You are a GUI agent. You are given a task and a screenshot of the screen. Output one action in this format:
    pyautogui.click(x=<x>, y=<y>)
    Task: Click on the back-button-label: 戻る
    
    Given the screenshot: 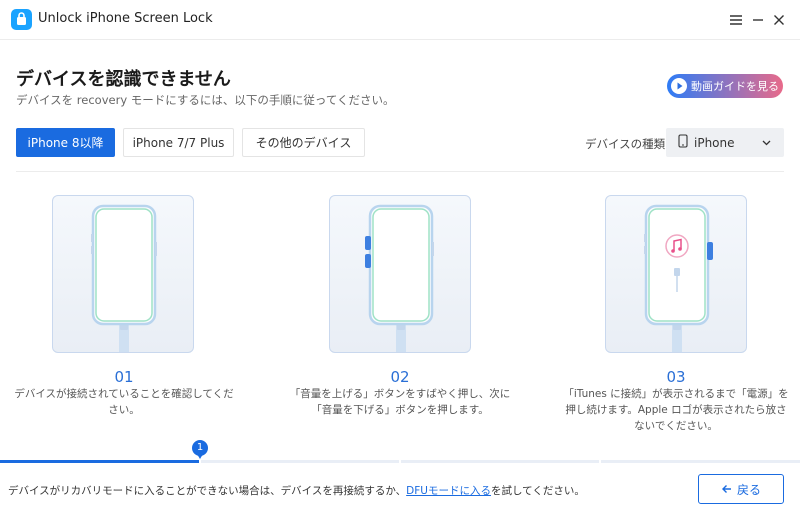 What is the action you would take?
    pyautogui.click(x=748, y=489)
    